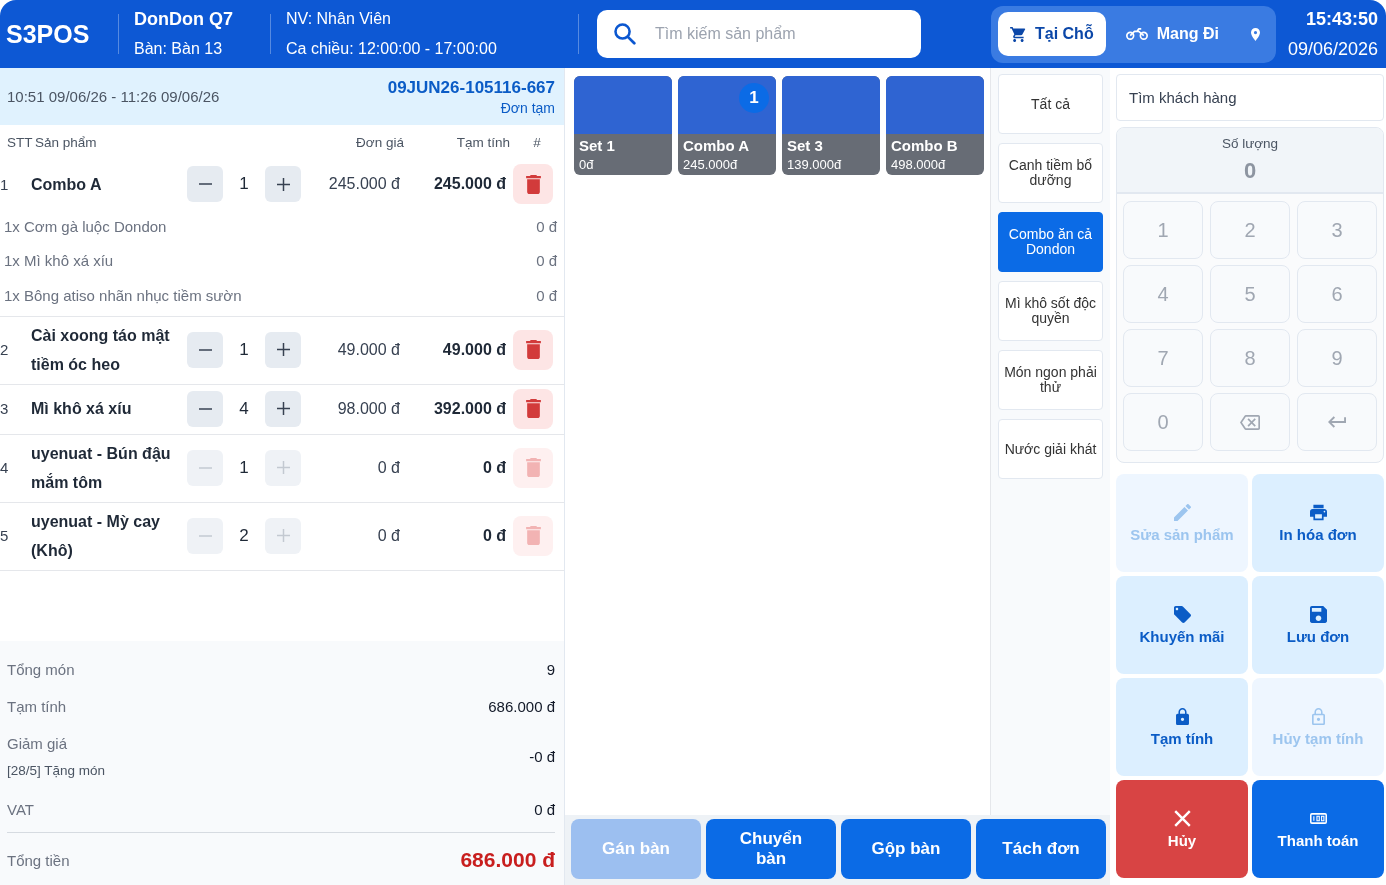 Image resolution: width=1386 pixels, height=885 pixels. What do you see at coordinates (66, 142) in the screenshot?
I see `column-header: Sản phẩm` at bounding box center [66, 142].